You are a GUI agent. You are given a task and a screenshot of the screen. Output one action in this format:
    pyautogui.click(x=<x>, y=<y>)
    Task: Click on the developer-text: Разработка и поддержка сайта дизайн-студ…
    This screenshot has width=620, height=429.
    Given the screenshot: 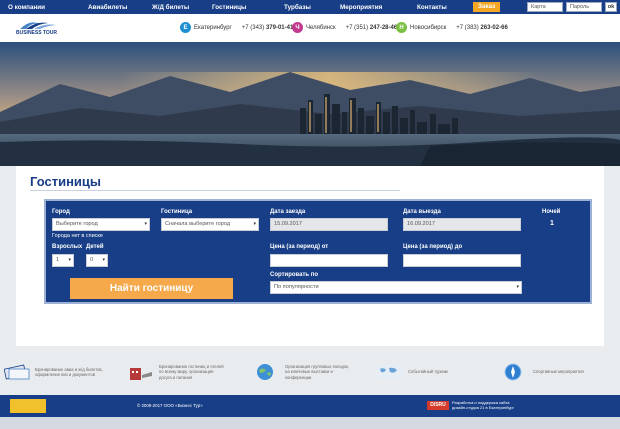 What is the action you would take?
    pyautogui.click(x=483, y=405)
    